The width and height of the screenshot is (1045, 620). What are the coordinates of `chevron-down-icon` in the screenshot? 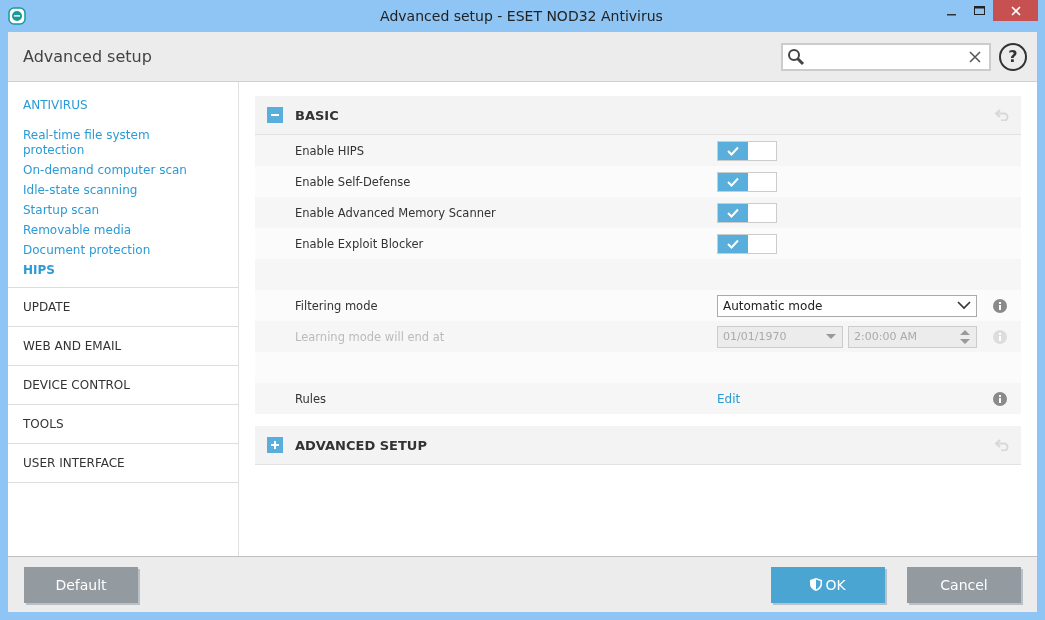 It's located at (964, 305).